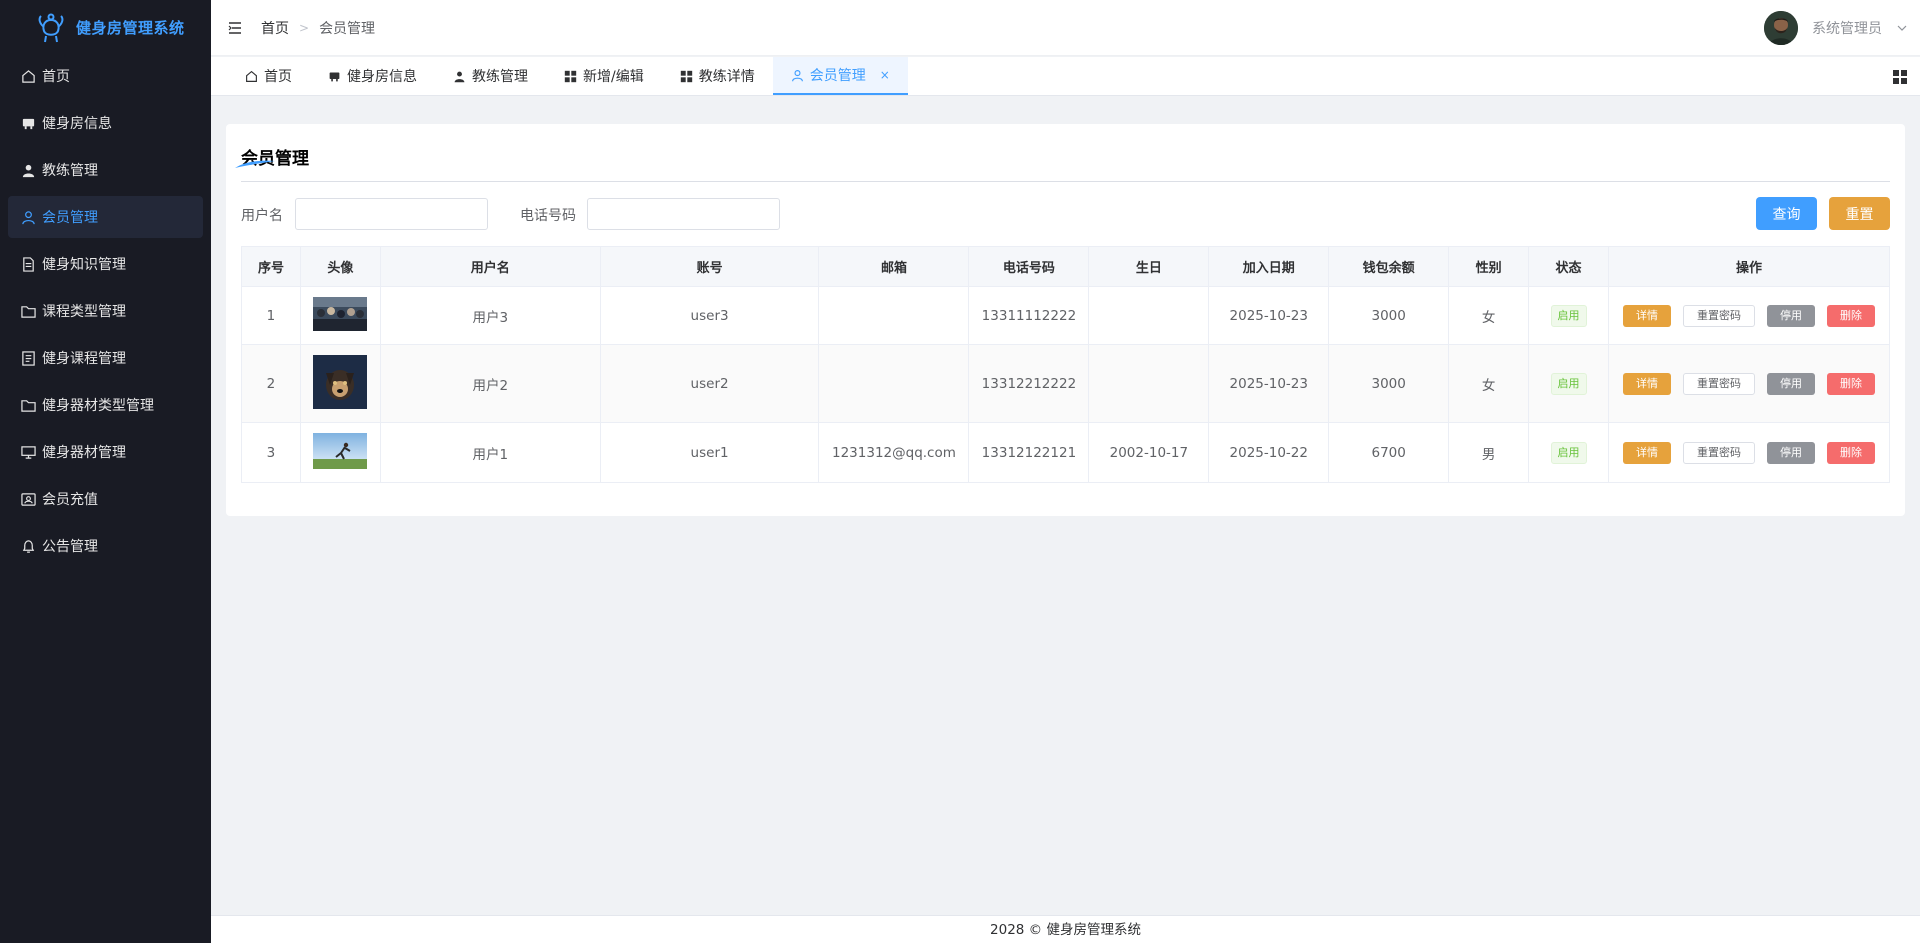 The image size is (1920, 943). What do you see at coordinates (235, 28) in the screenshot?
I see `menu-toggle-icon` at bounding box center [235, 28].